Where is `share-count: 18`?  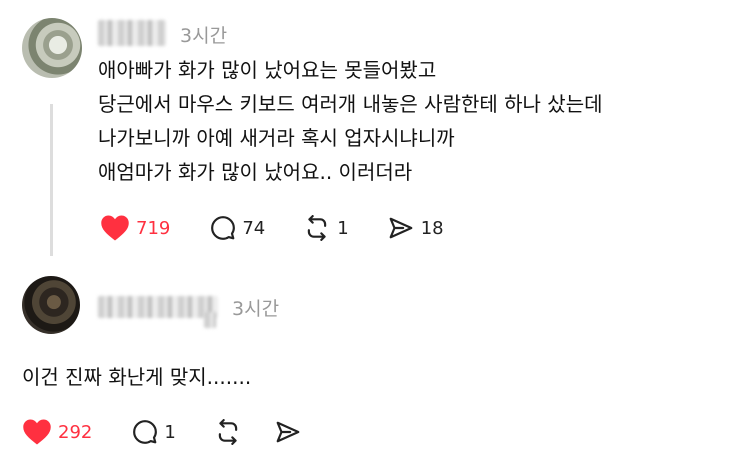
share-count: 18 is located at coordinates (432, 228).